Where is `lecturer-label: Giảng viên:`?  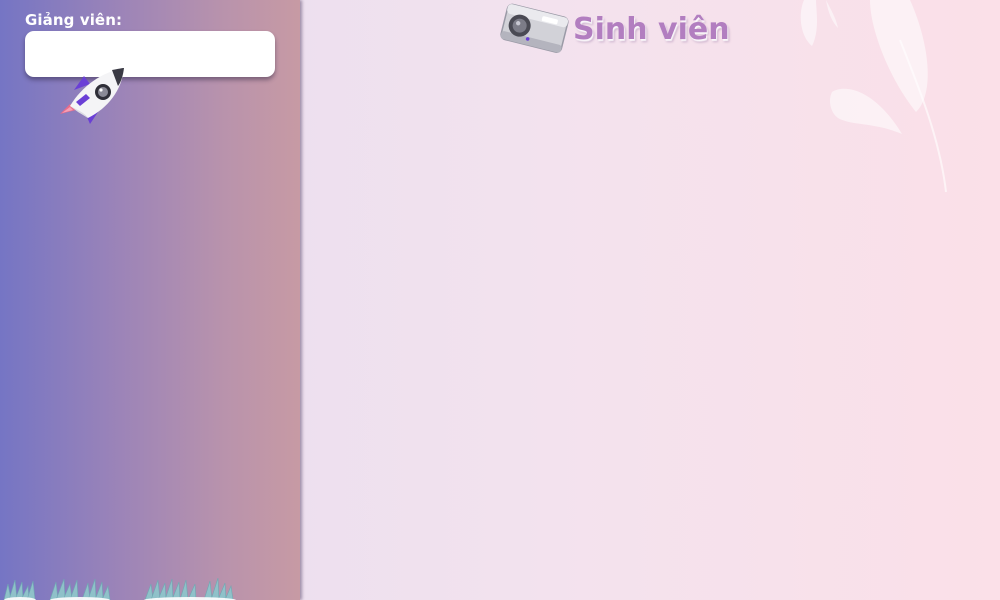 lecturer-label: Giảng viên: is located at coordinates (74, 20).